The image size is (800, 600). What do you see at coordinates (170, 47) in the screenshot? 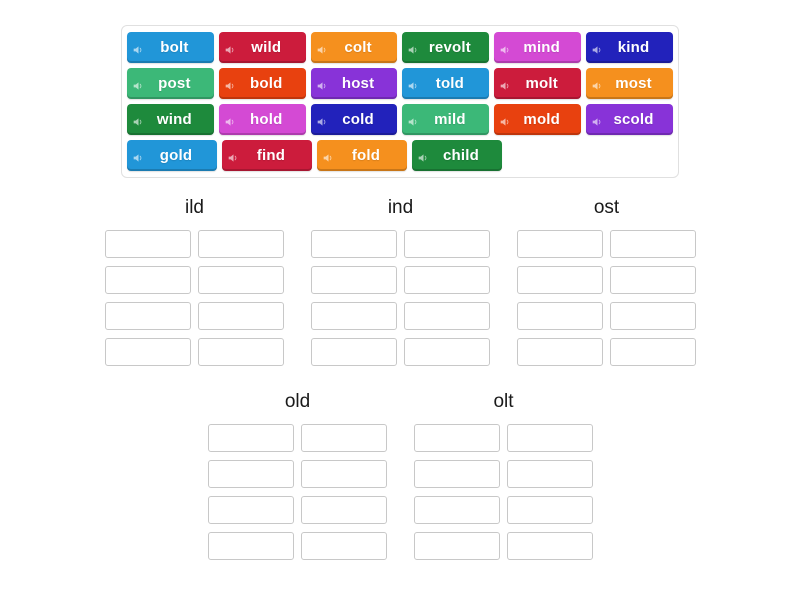
I see `word-tile-bolt: bolt` at bounding box center [170, 47].